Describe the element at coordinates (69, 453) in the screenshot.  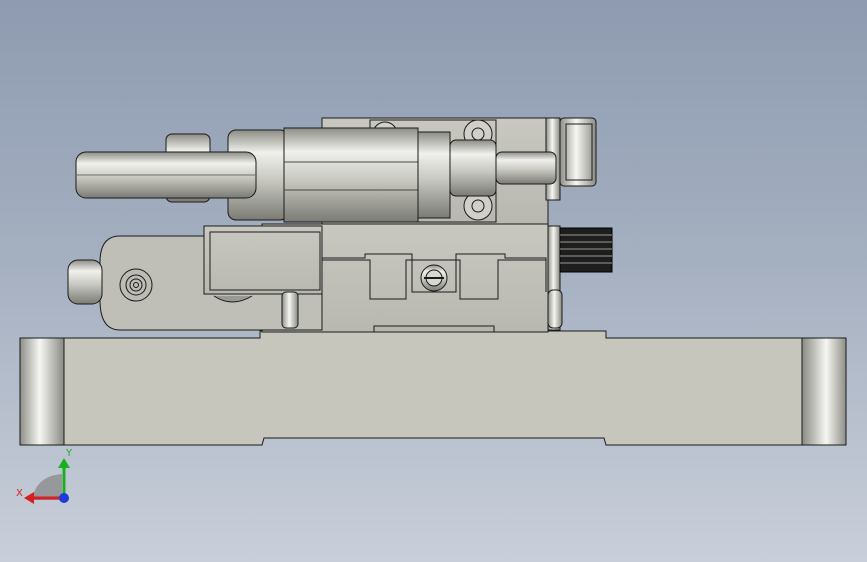
I see `y-axis-label: Y` at that location.